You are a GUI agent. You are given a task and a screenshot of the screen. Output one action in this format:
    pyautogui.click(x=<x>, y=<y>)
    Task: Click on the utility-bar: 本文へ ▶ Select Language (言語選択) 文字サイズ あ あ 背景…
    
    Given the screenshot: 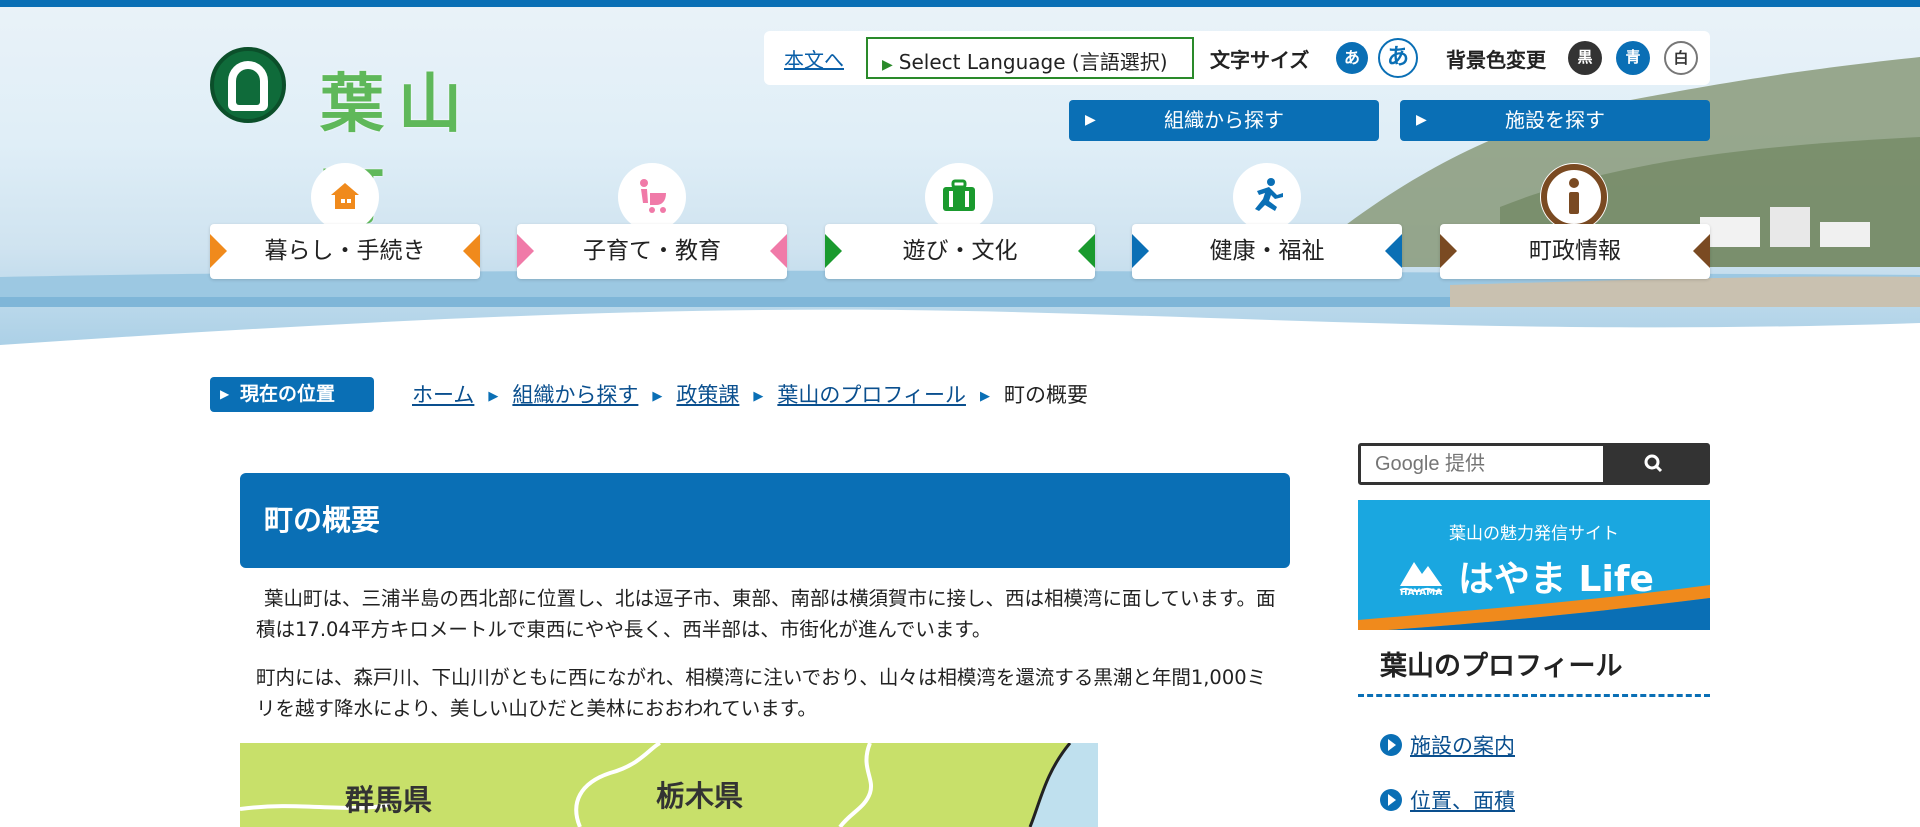 What is the action you would take?
    pyautogui.click(x=1237, y=58)
    